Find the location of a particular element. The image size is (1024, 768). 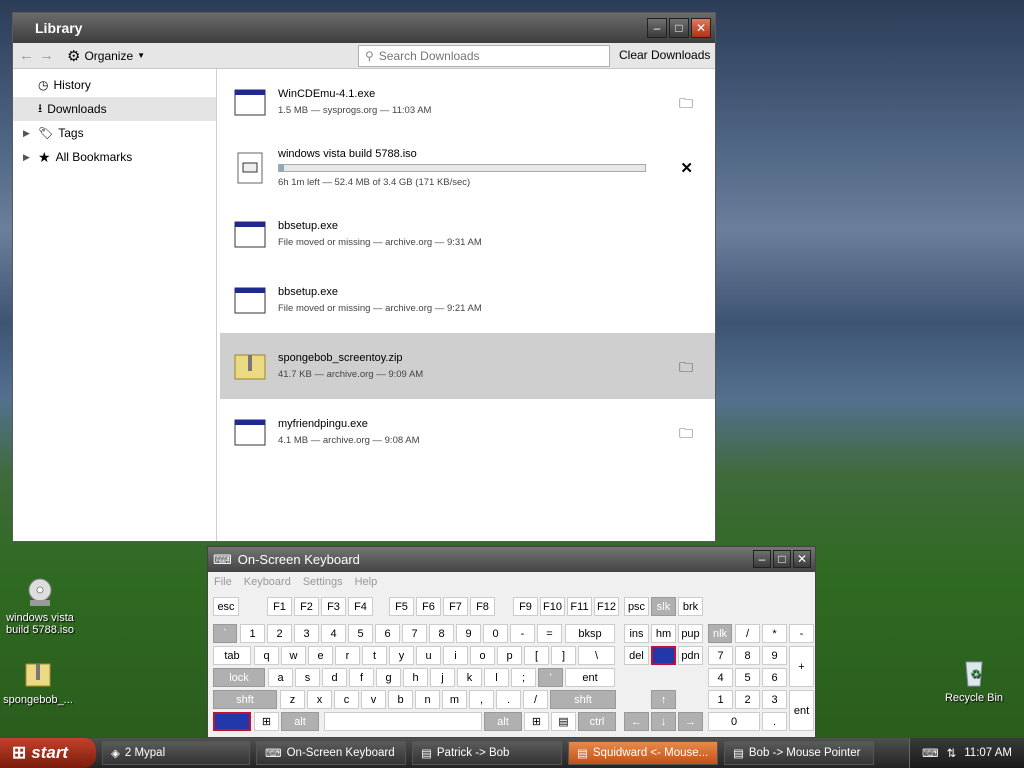

key-ent: ent is located at coordinates (801, 710).